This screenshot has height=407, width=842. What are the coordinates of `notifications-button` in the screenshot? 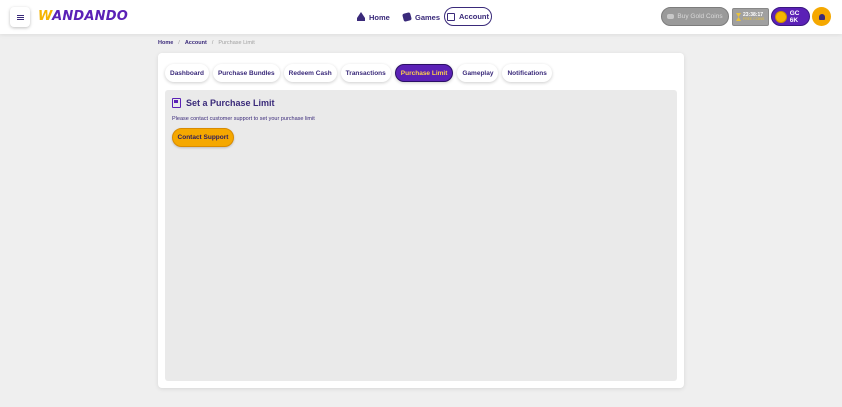 It's located at (821, 16).